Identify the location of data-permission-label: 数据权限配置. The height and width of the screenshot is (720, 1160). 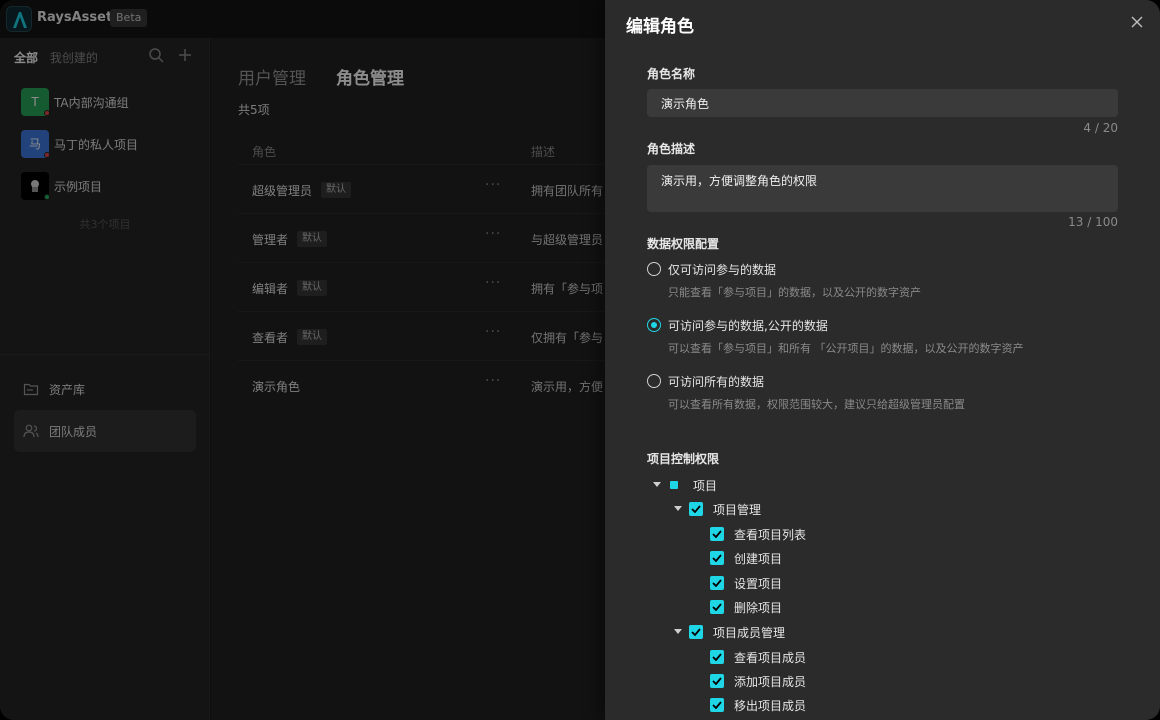
(683, 244).